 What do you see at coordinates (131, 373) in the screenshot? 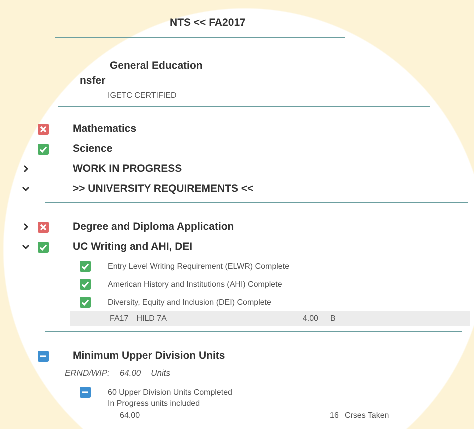
I see `earned-units: 64.00` at bounding box center [131, 373].